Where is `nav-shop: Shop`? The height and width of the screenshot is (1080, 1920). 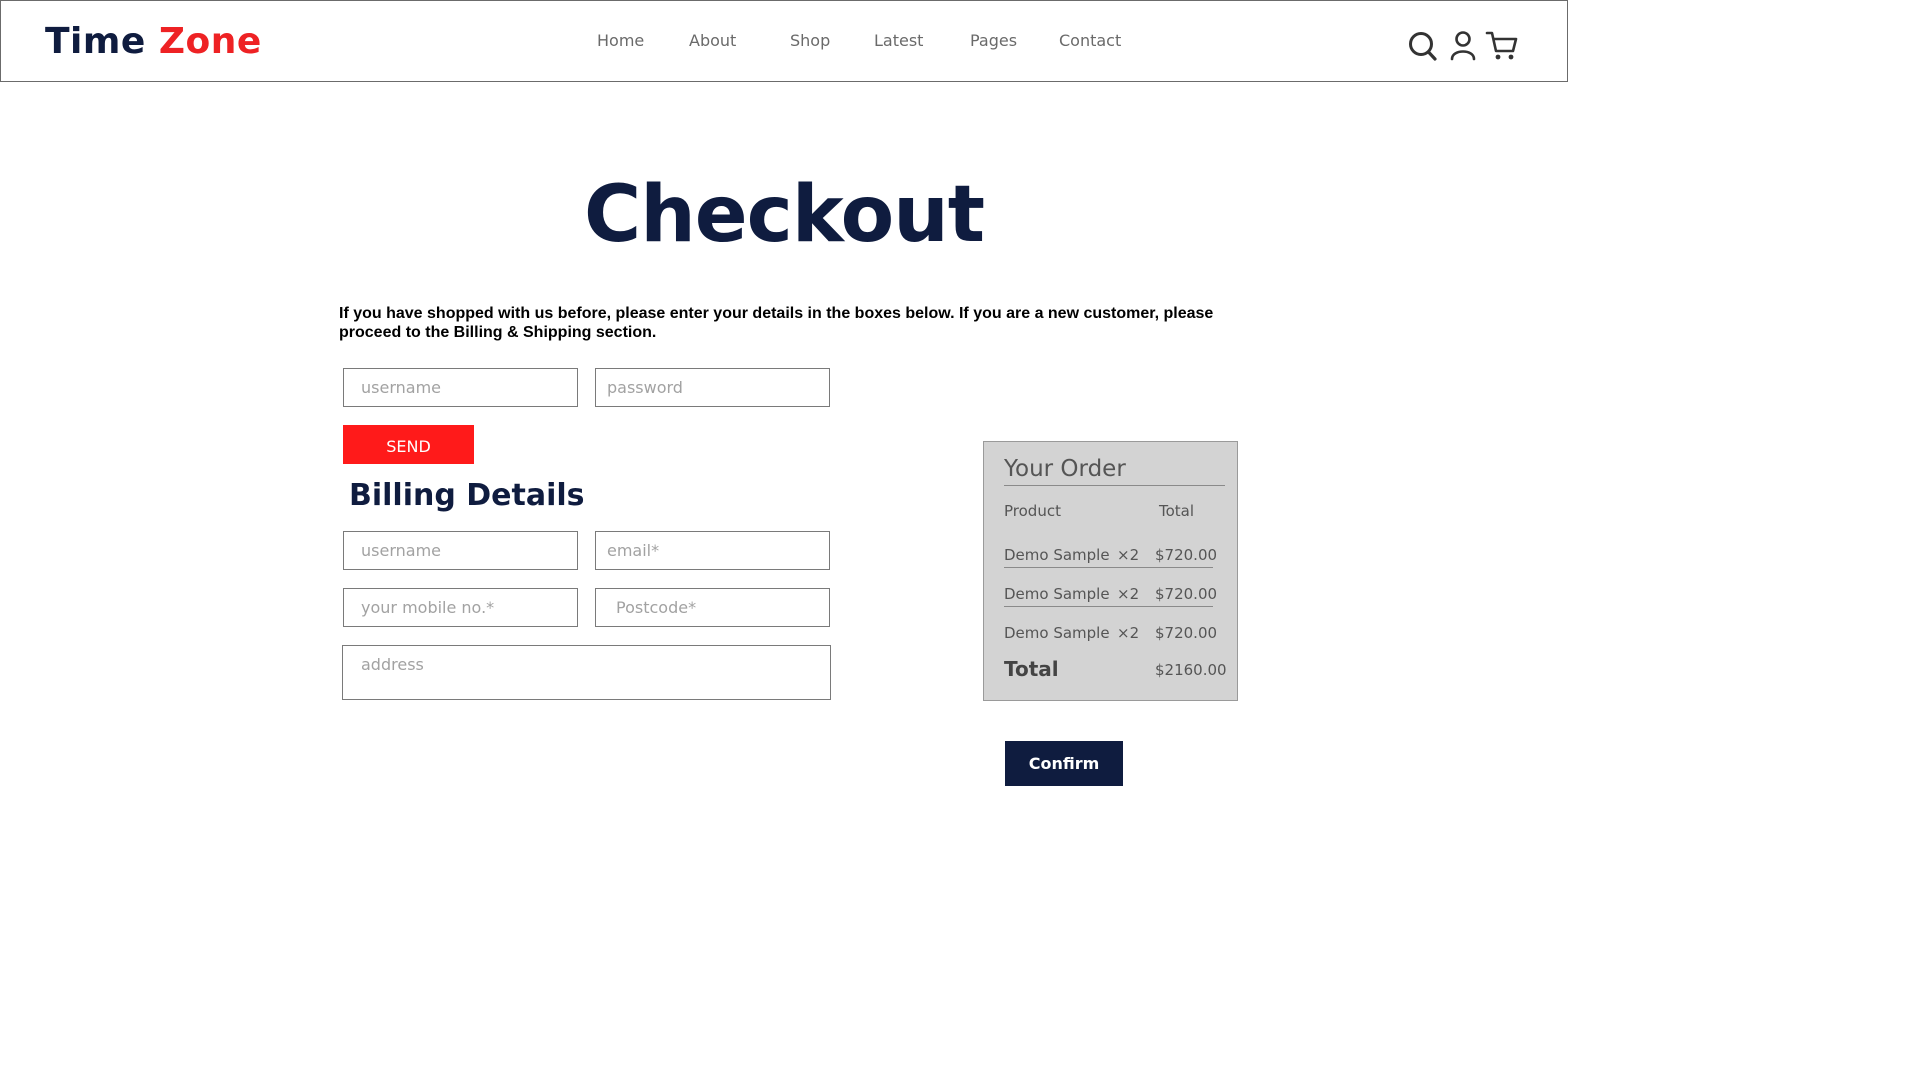
nav-shop: Shop is located at coordinates (810, 40).